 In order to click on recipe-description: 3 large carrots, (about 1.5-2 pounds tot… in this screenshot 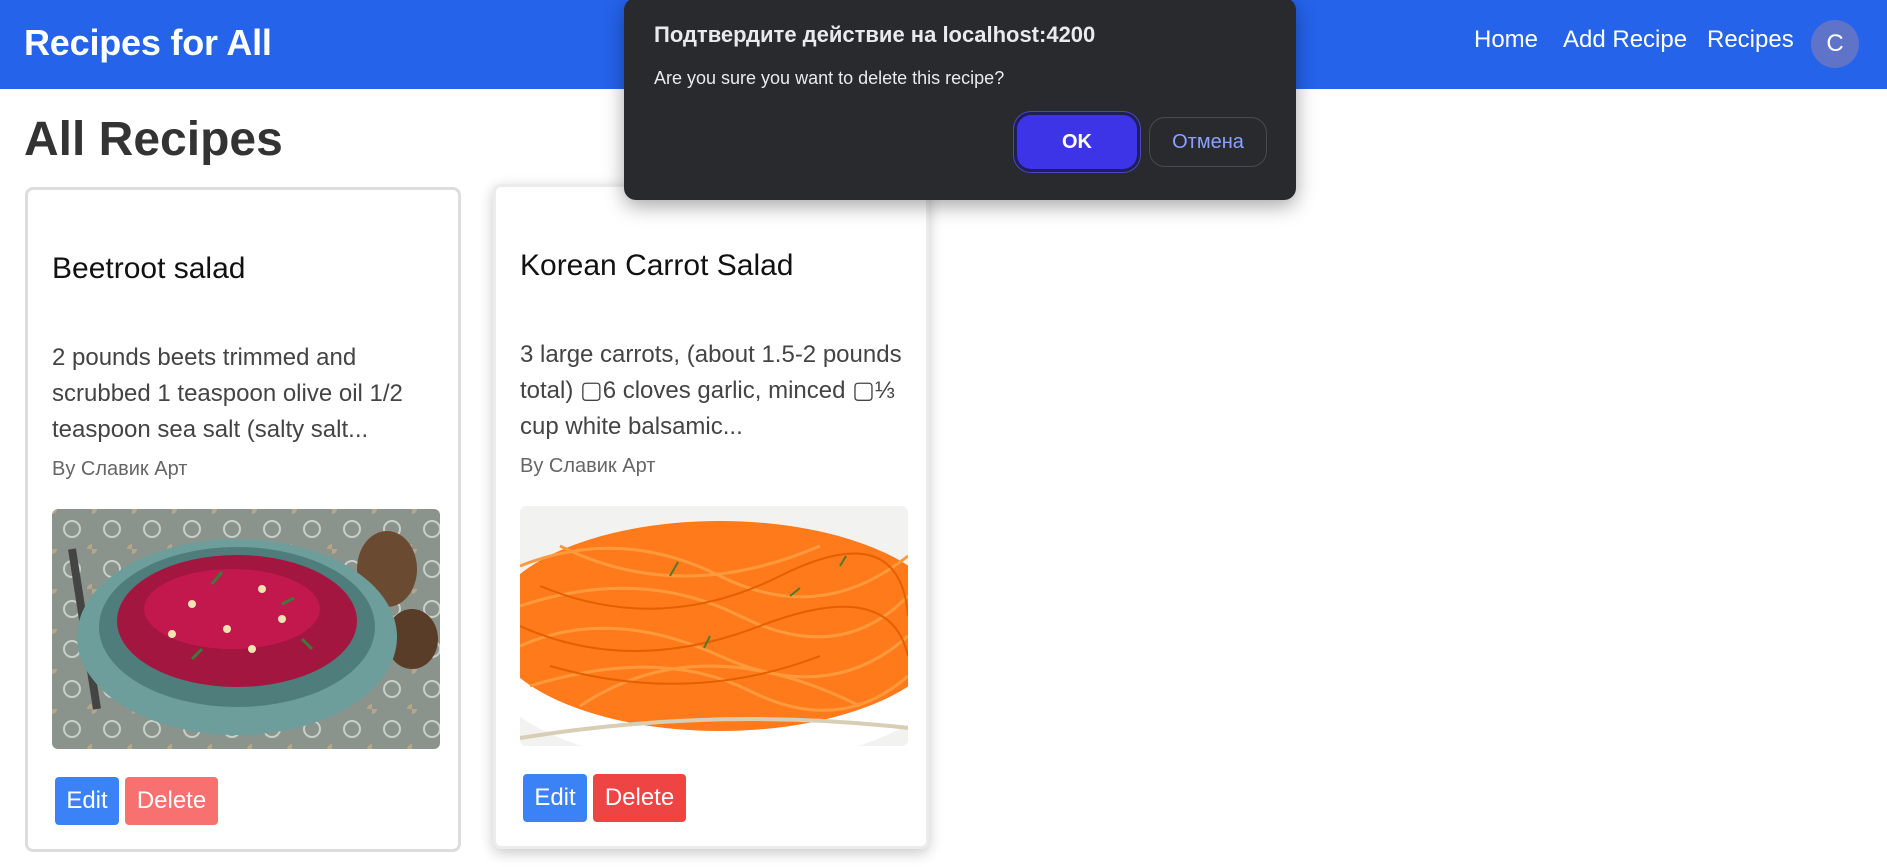, I will do `click(711, 390)`.